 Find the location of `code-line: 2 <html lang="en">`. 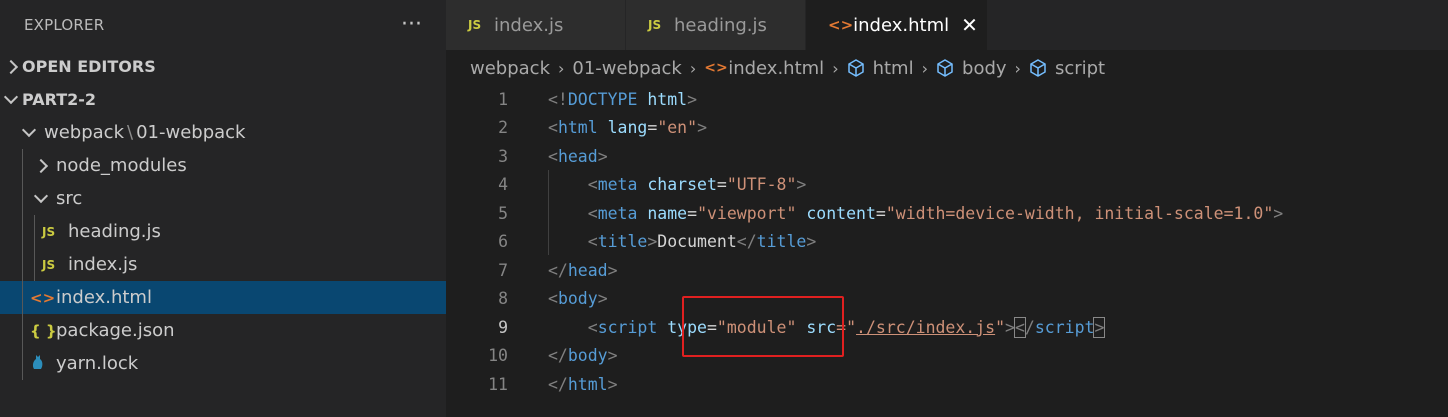

code-line: 2 <html lang="en"> is located at coordinates (947, 128).